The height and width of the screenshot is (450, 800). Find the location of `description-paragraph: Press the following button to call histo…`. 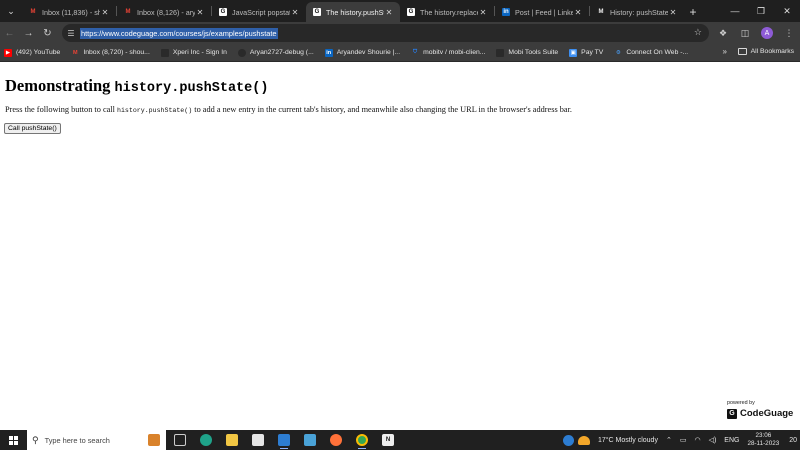

description-paragraph: Press the following button to call histo… is located at coordinates (288, 109).